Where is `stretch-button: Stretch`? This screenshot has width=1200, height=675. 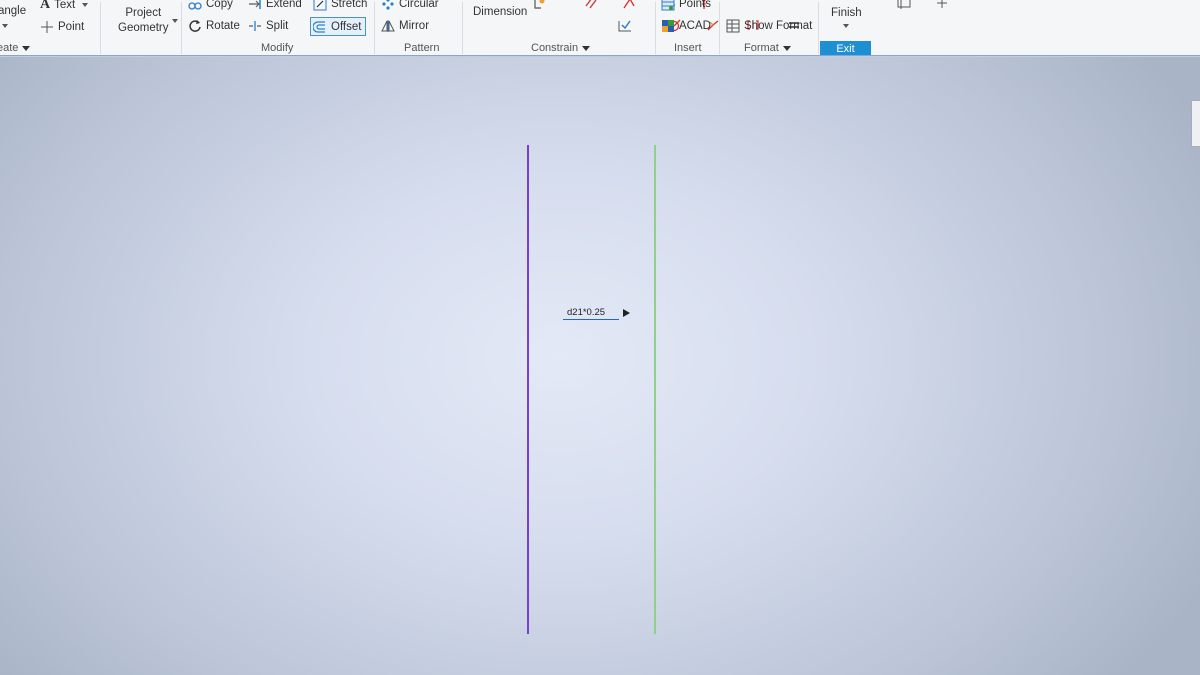
stretch-button: Stretch is located at coordinates (340, 5).